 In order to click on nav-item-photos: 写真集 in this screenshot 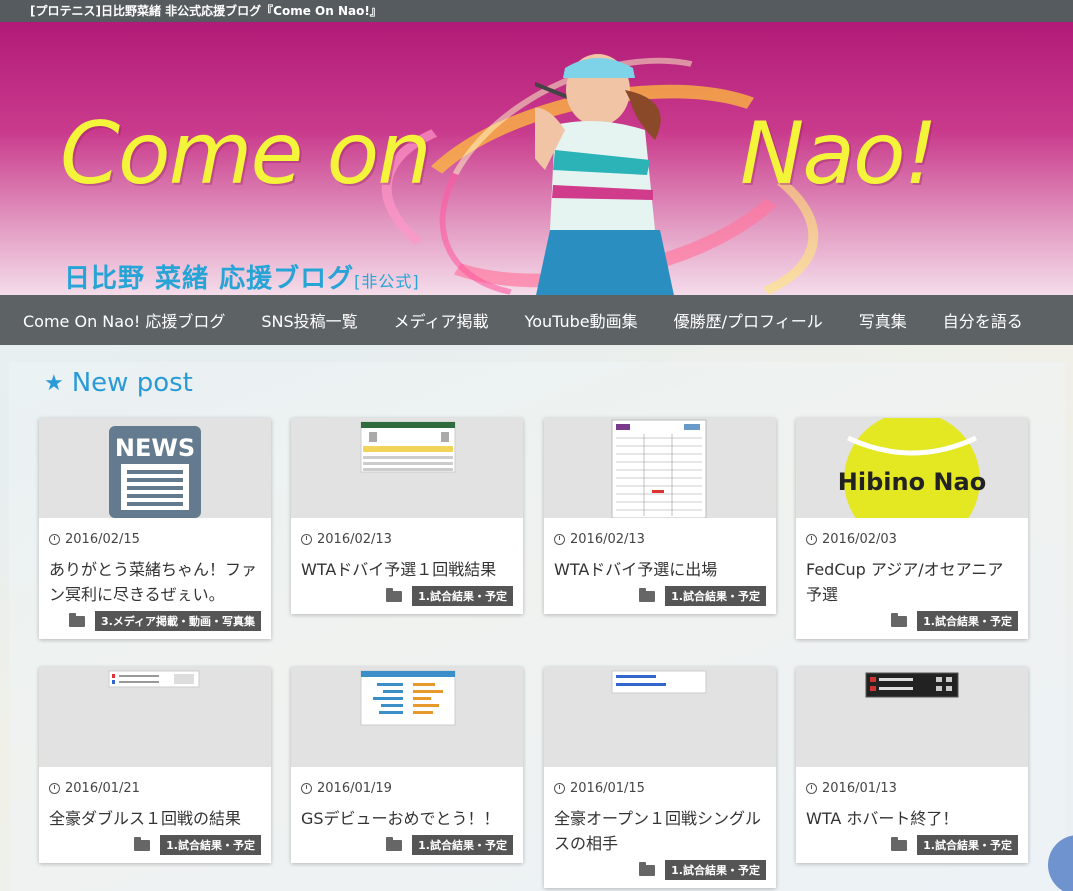, I will do `click(883, 320)`.